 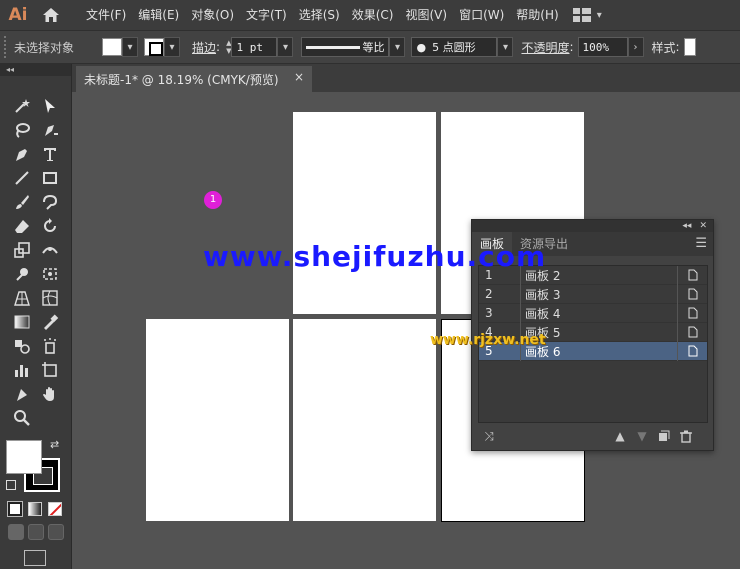 What do you see at coordinates (22, 154) in the screenshot?
I see `pen-tool-icon` at bounding box center [22, 154].